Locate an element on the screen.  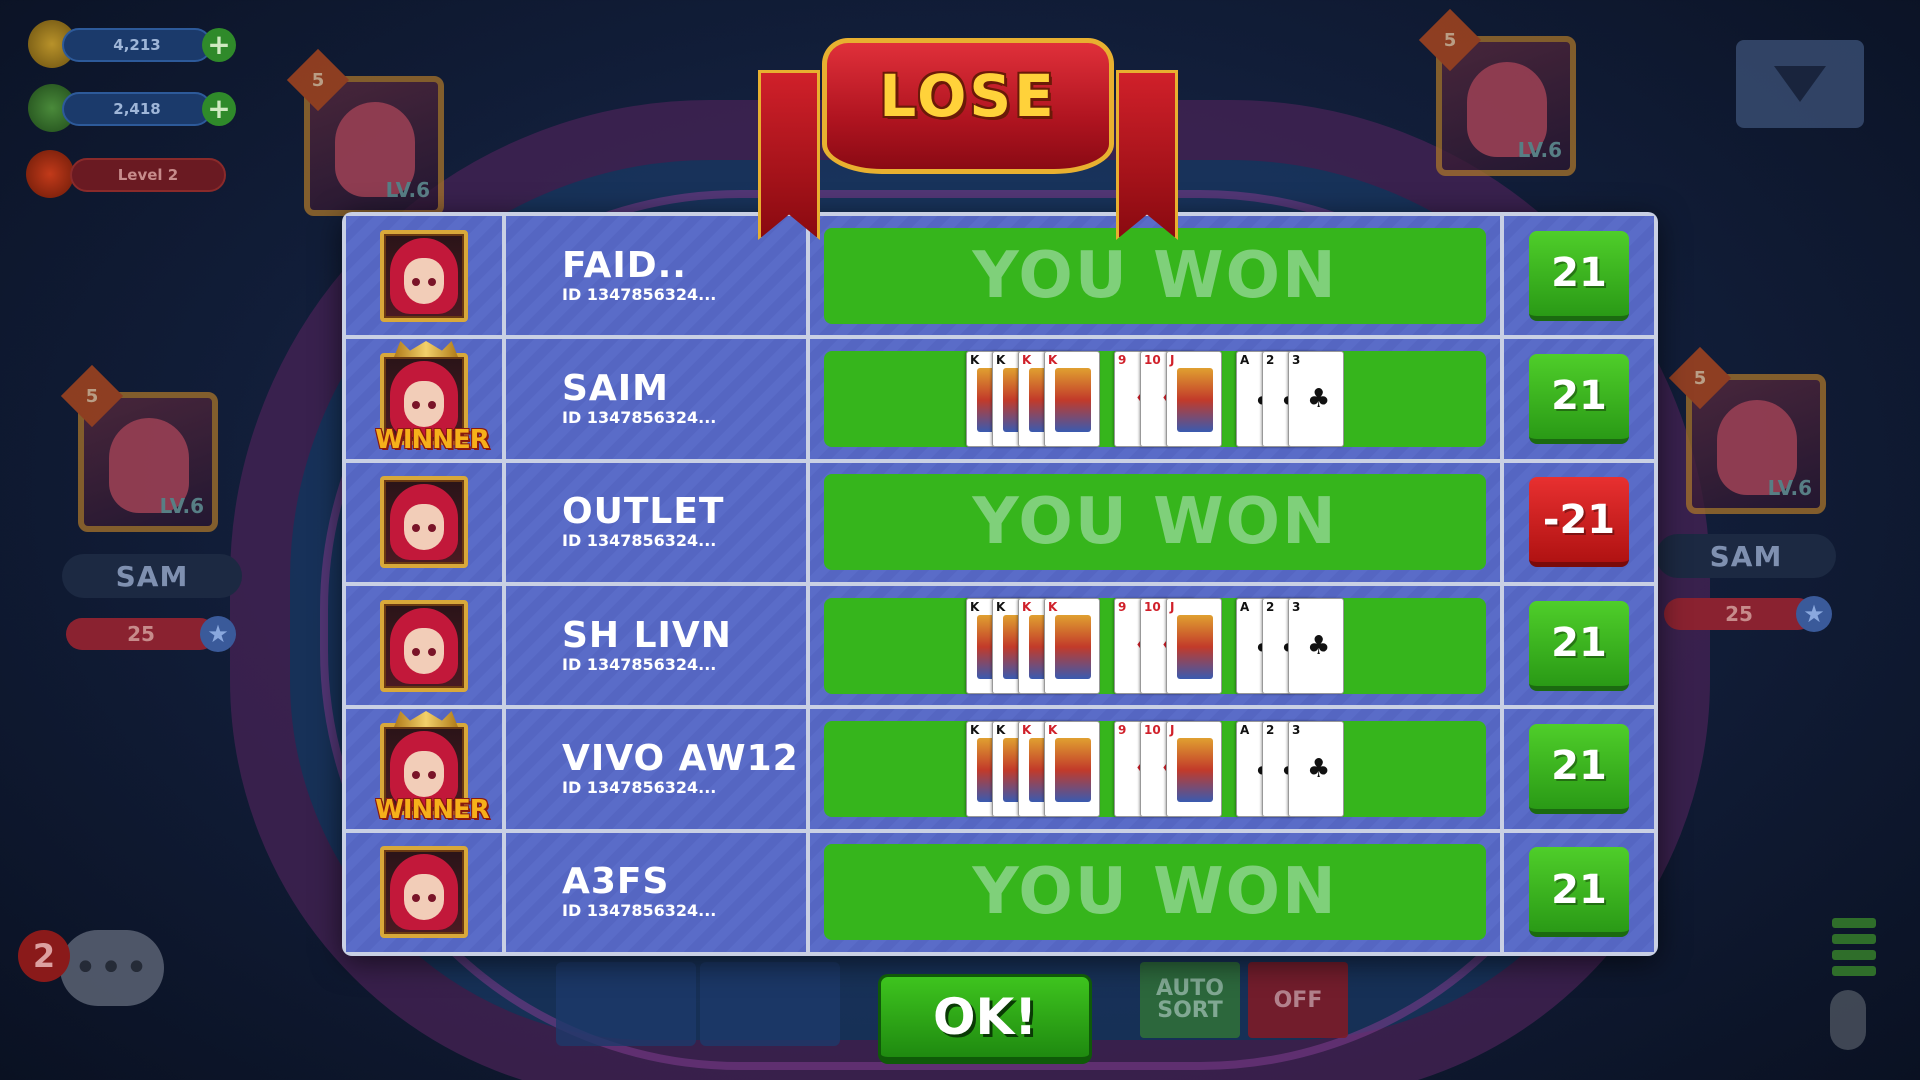
avatar-cell: WINNER is located at coordinates (424, 769).